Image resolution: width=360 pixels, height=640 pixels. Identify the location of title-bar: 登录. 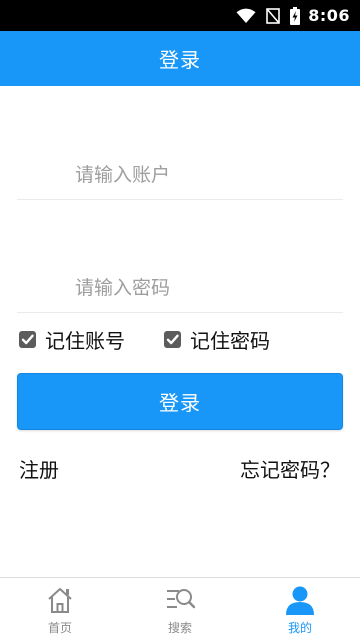
(180, 58).